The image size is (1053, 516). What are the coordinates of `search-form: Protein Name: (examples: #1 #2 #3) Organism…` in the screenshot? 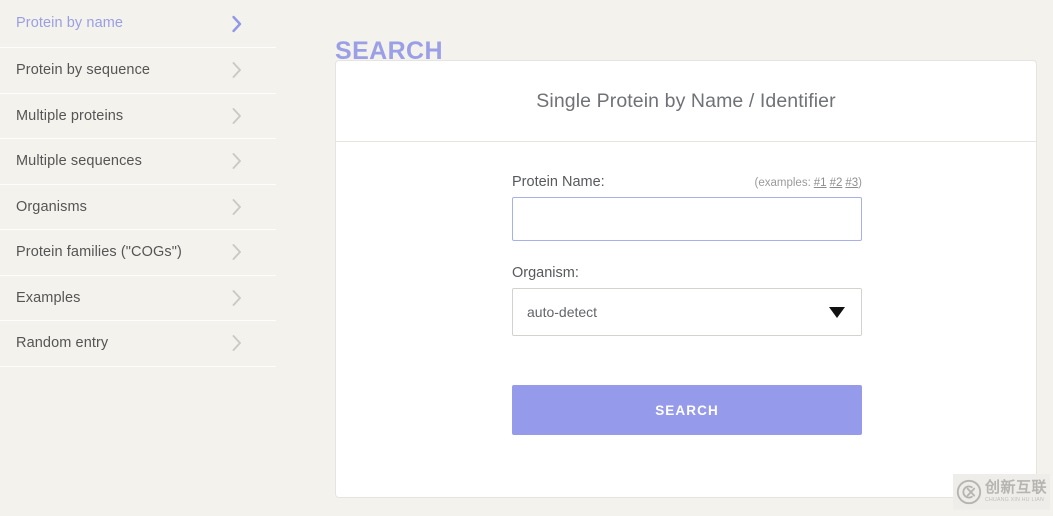 It's located at (687, 255).